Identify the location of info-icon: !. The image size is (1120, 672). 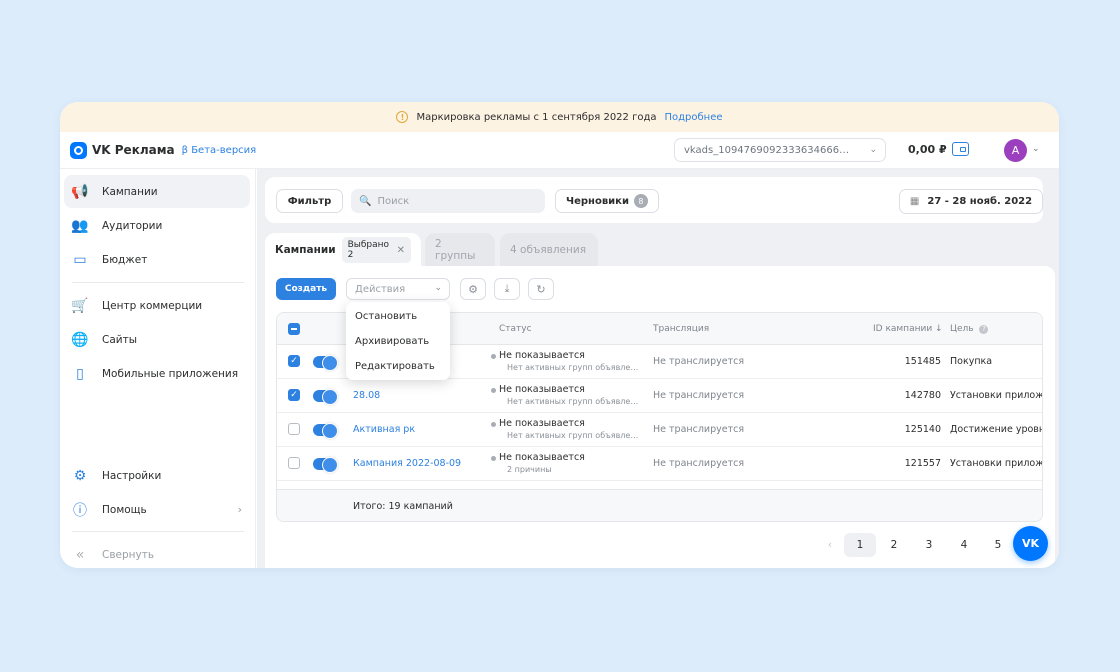
(402, 117).